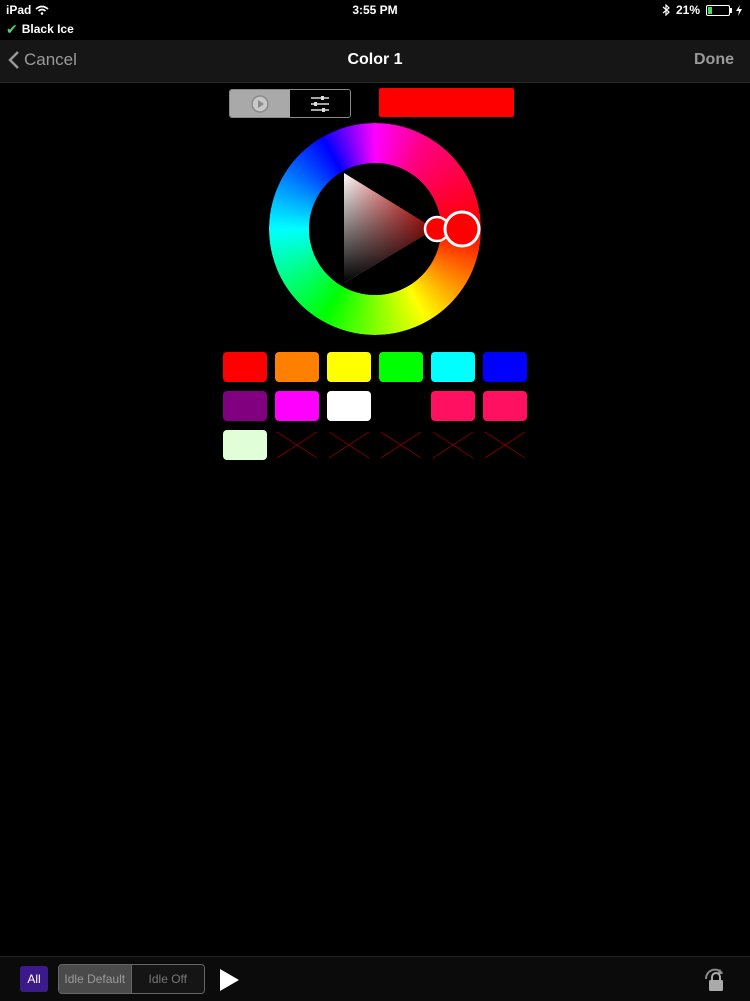 The width and height of the screenshot is (750, 1001). Describe the element at coordinates (12, 28) in the screenshot. I see `checkmark-icon: ✔` at that location.